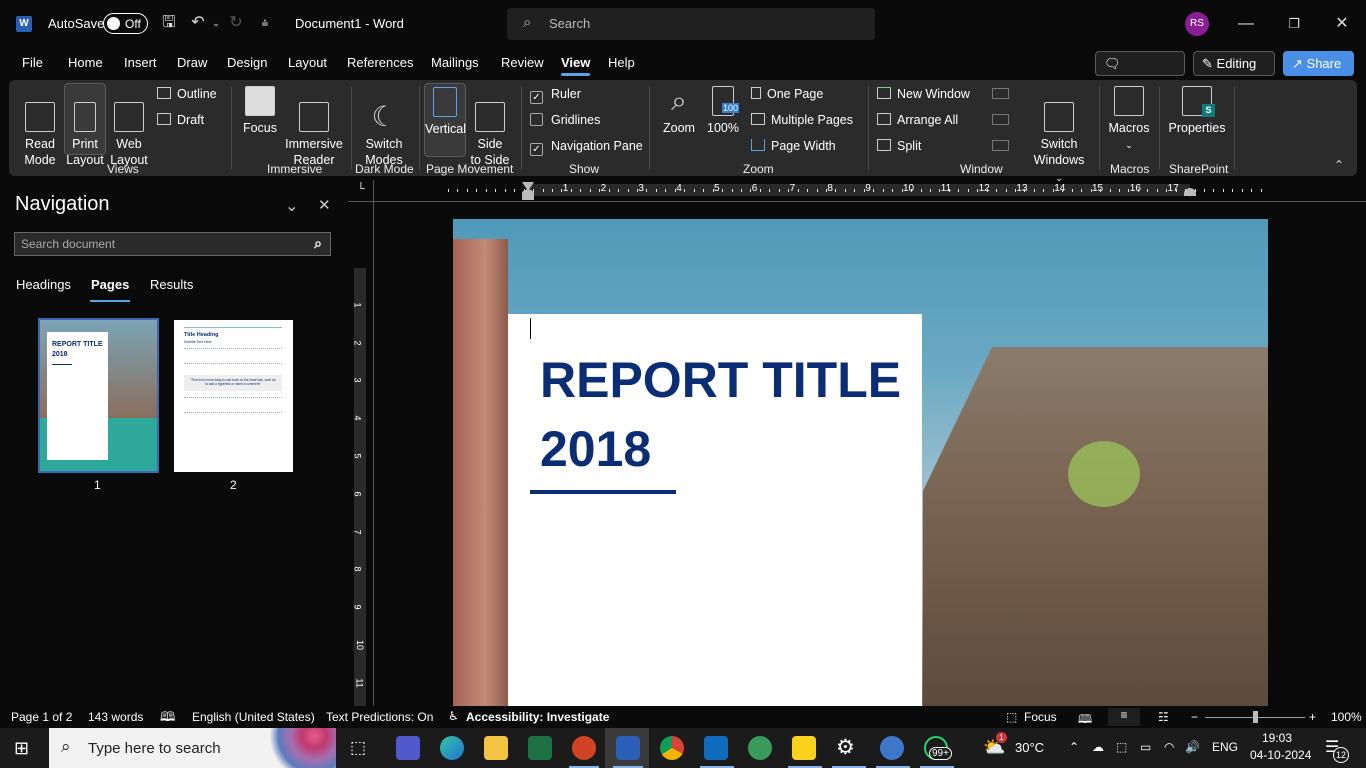 The height and width of the screenshot is (768, 1366). What do you see at coordinates (452, 748) in the screenshot?
I see `edge-icon` at bounding box center [452, 748].